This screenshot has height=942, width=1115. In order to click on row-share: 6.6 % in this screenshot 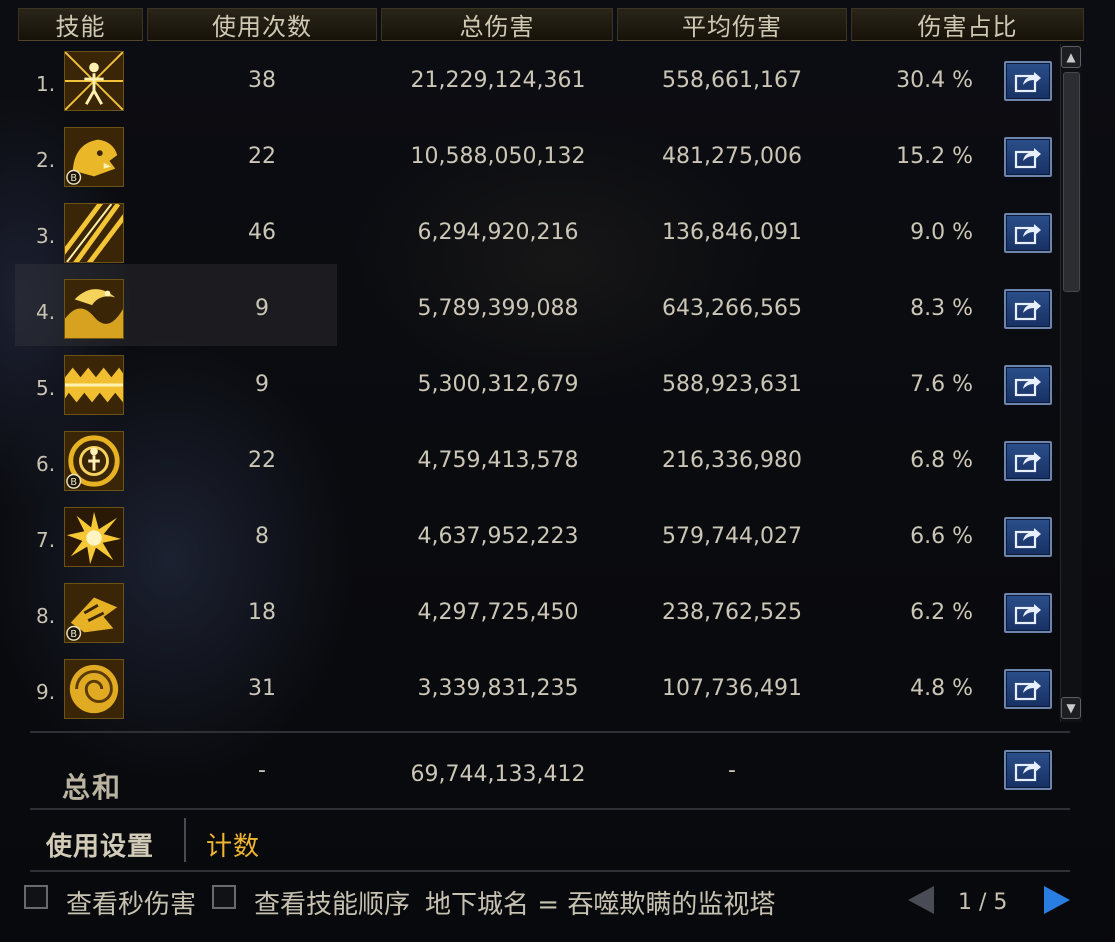, I will do `click(941, 536)`.